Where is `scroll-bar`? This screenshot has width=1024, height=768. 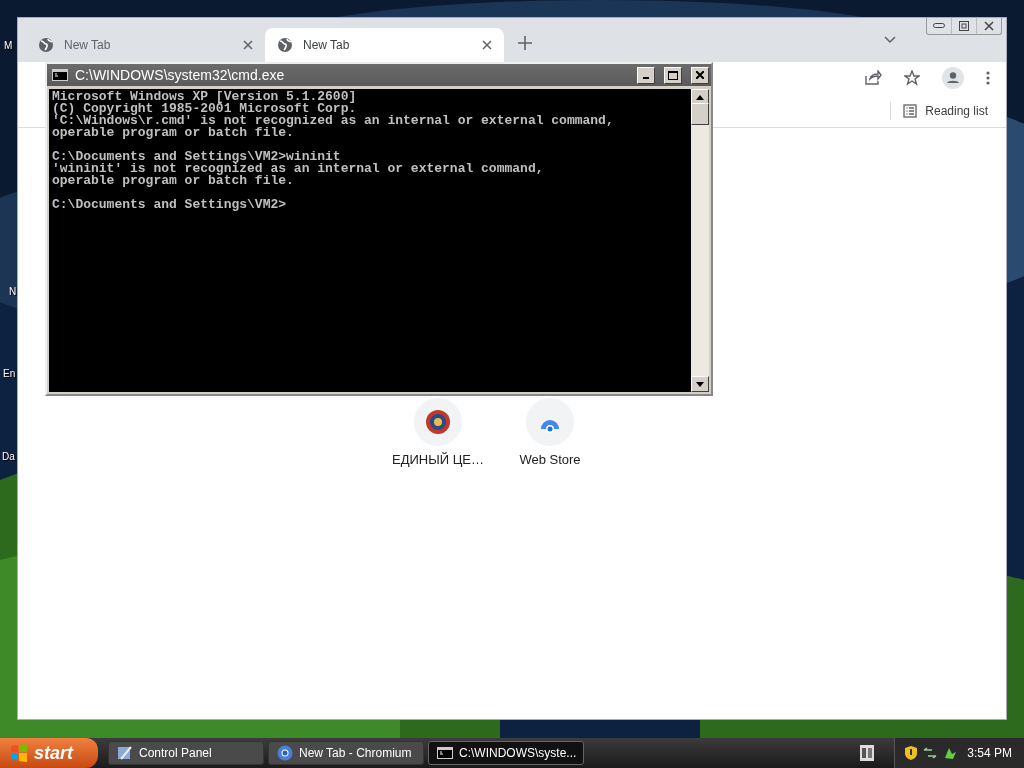
scroll-bar is located at coordinates (700, 240).